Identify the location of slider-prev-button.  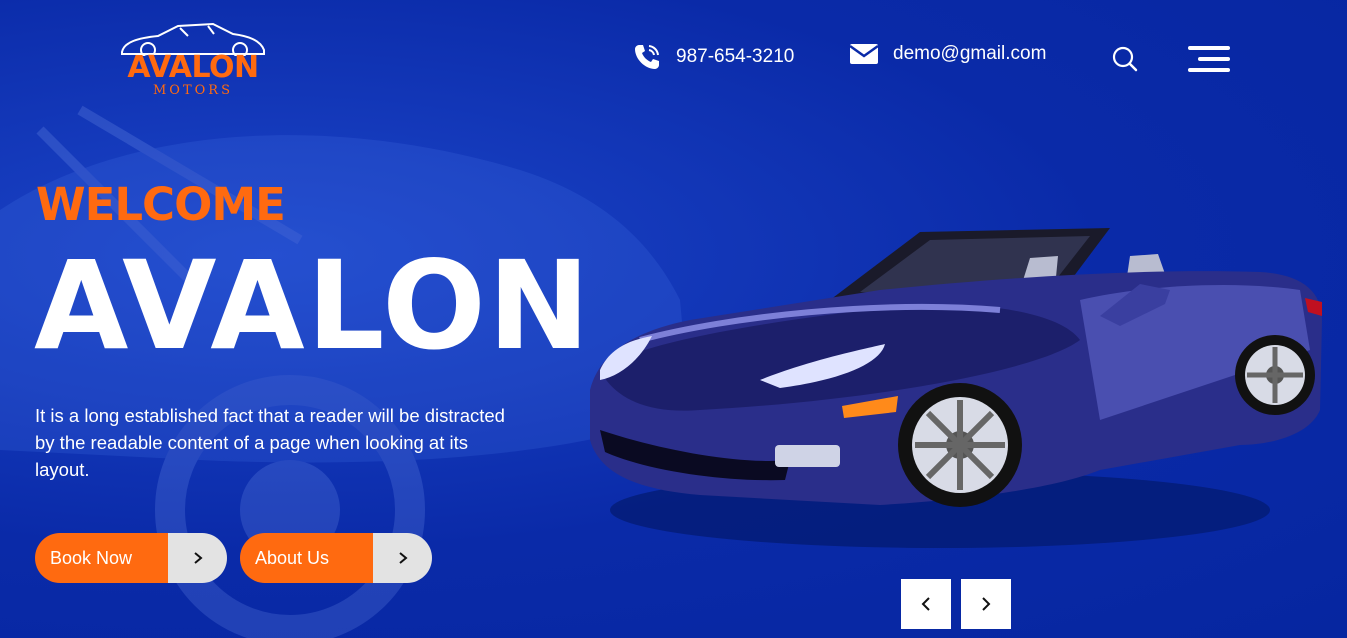
(926, 604).